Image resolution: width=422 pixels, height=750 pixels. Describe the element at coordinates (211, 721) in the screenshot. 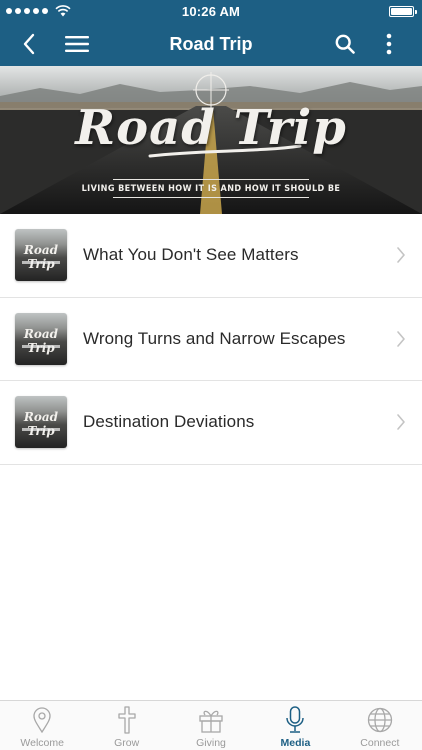

I see `gift-icon` at that location.